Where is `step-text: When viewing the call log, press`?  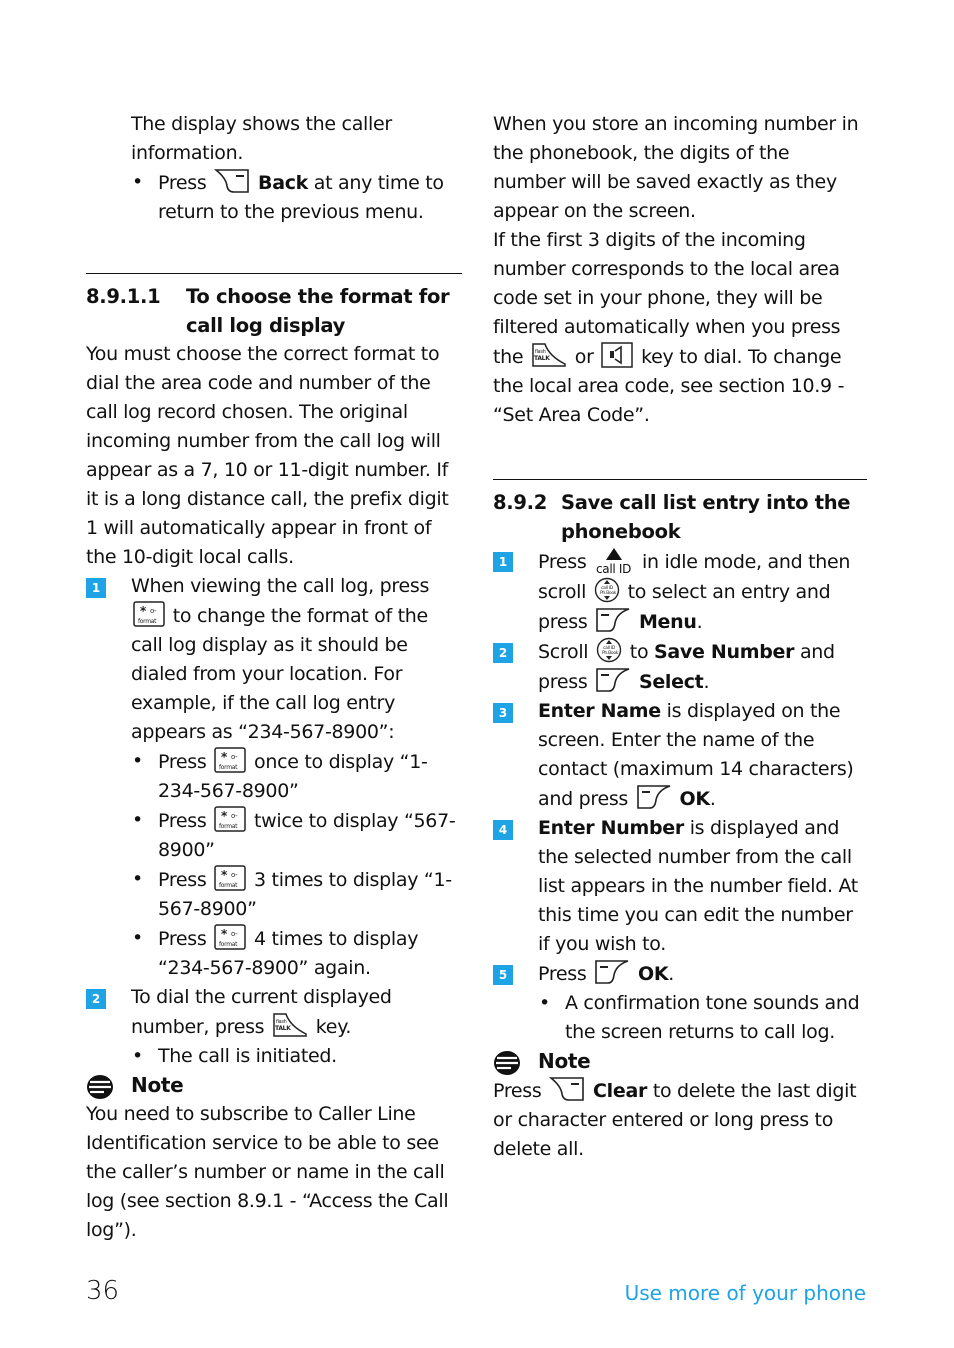
step-text: When viewing the call log, press is located at coordinates (280, 586).